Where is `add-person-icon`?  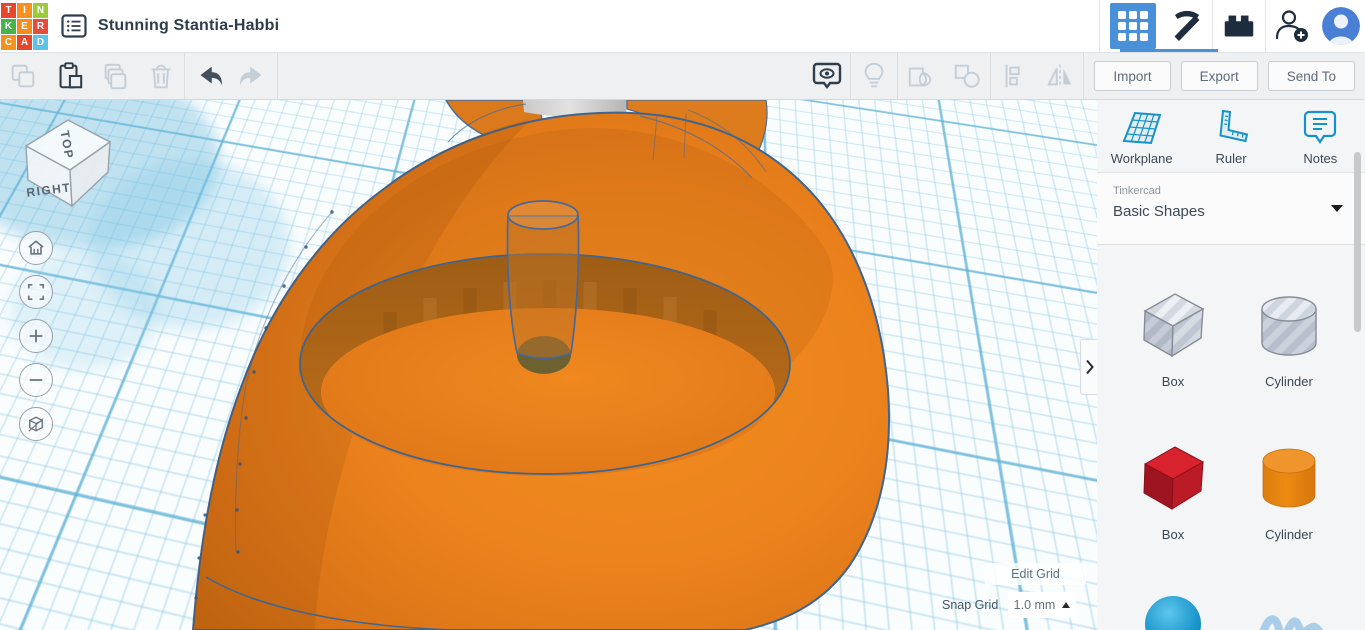 add-person-icon is located at coordinates (1291, 26).